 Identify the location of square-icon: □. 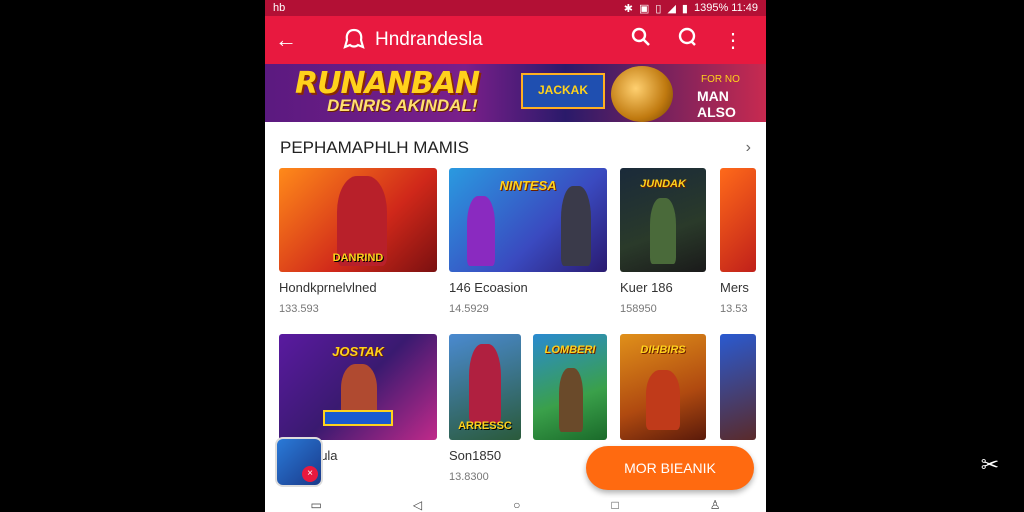
(614, 505).